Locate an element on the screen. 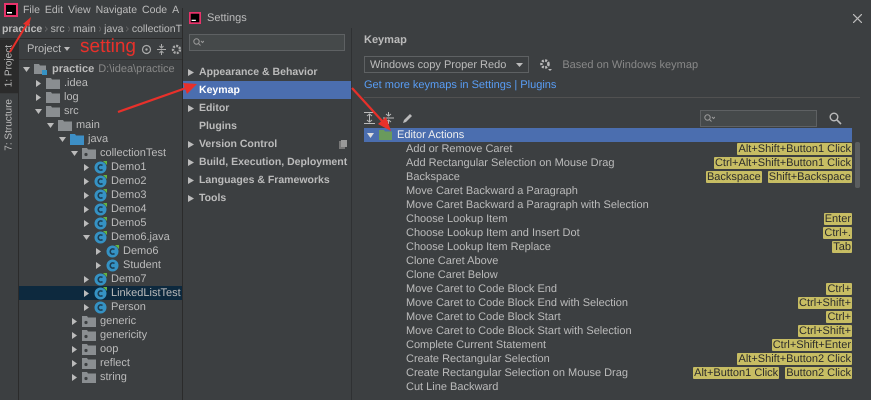 Image resolution: width=871 pixels, height=400 pixels. shortcut-badge: Button2 Click is located at coordinates (818, 373).